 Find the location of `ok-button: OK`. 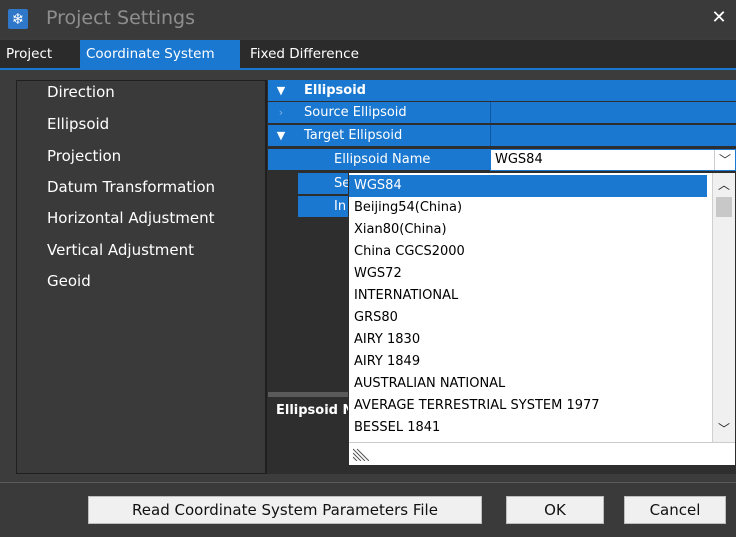

ok-button: OK is located at coordinates (555, 510).